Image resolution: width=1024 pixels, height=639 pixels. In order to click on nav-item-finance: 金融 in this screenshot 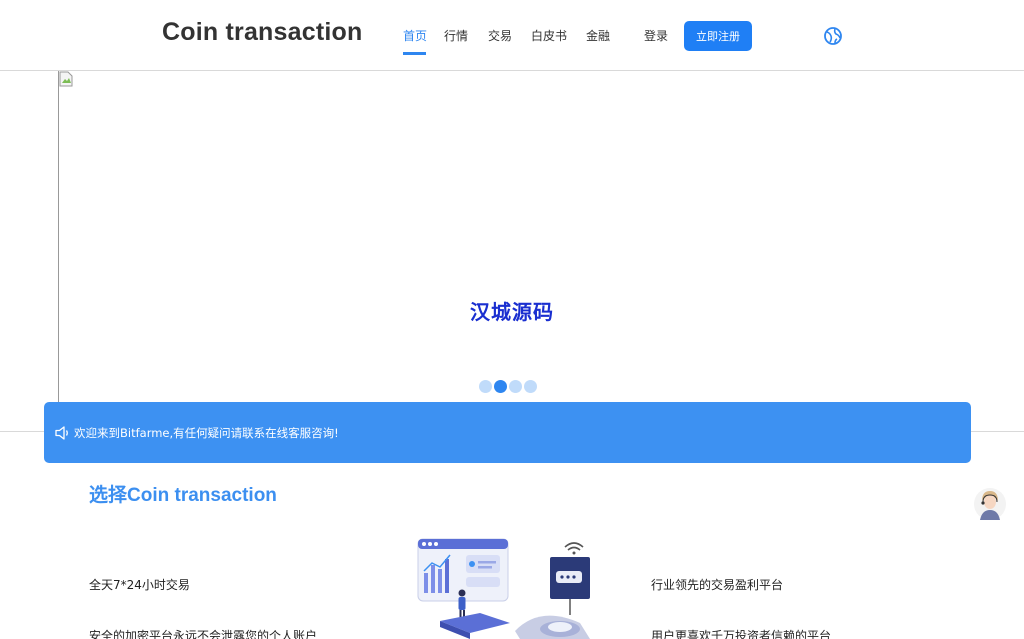, I will do `click(598, 35)`.